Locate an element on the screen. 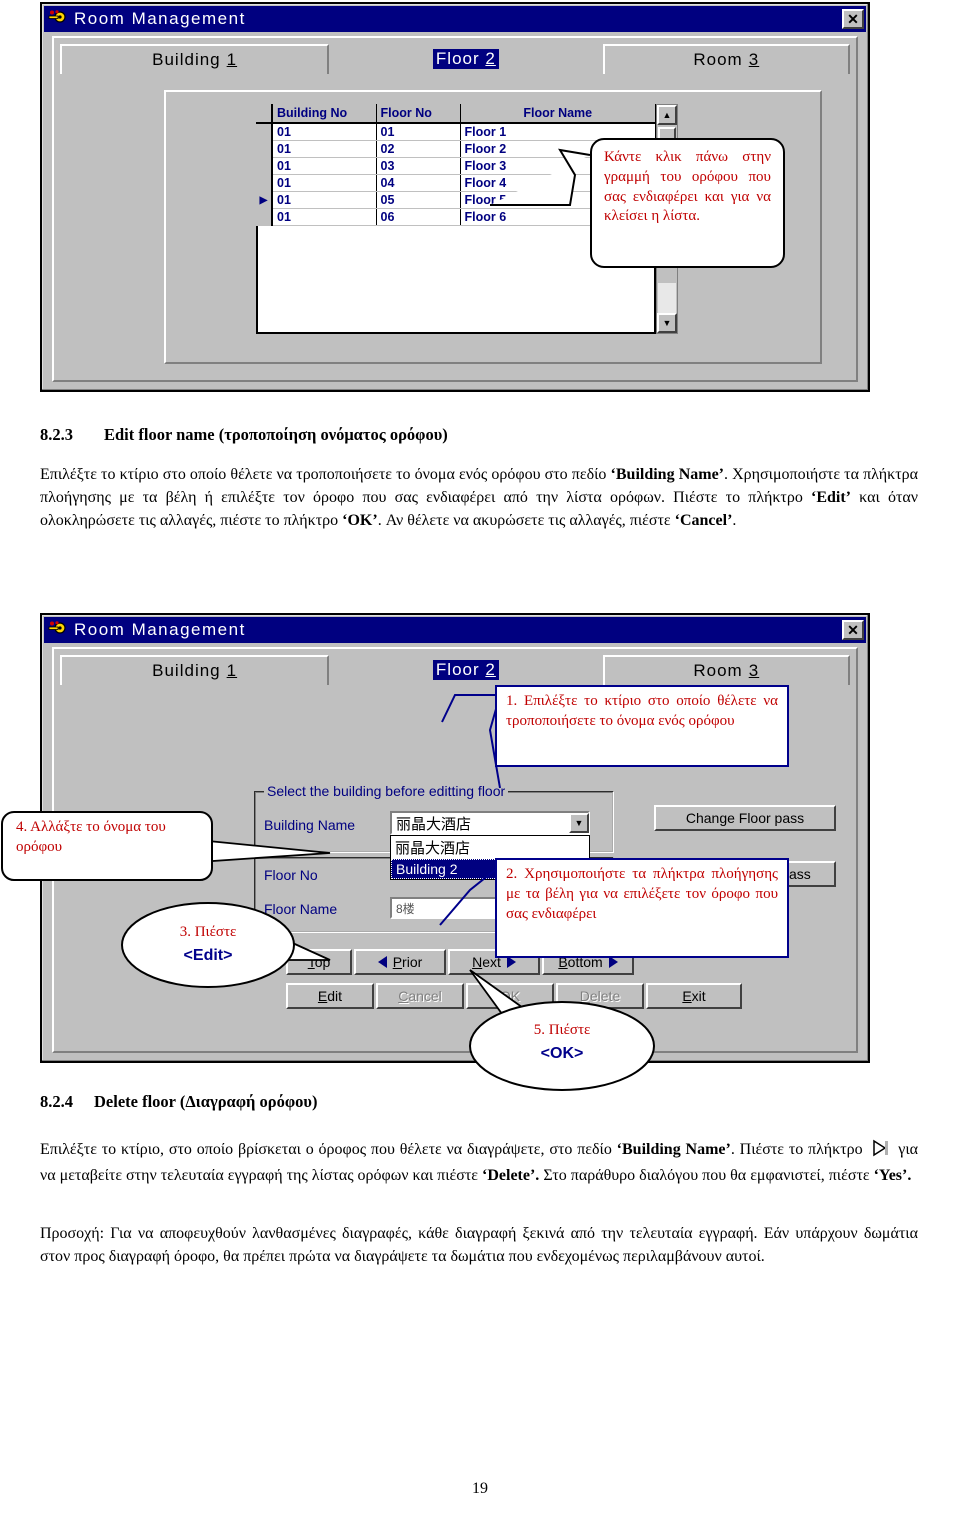  callout-4-text: 4. Αλλάξτε το όνομα του ορόφου is located at coordinates (91, 837).